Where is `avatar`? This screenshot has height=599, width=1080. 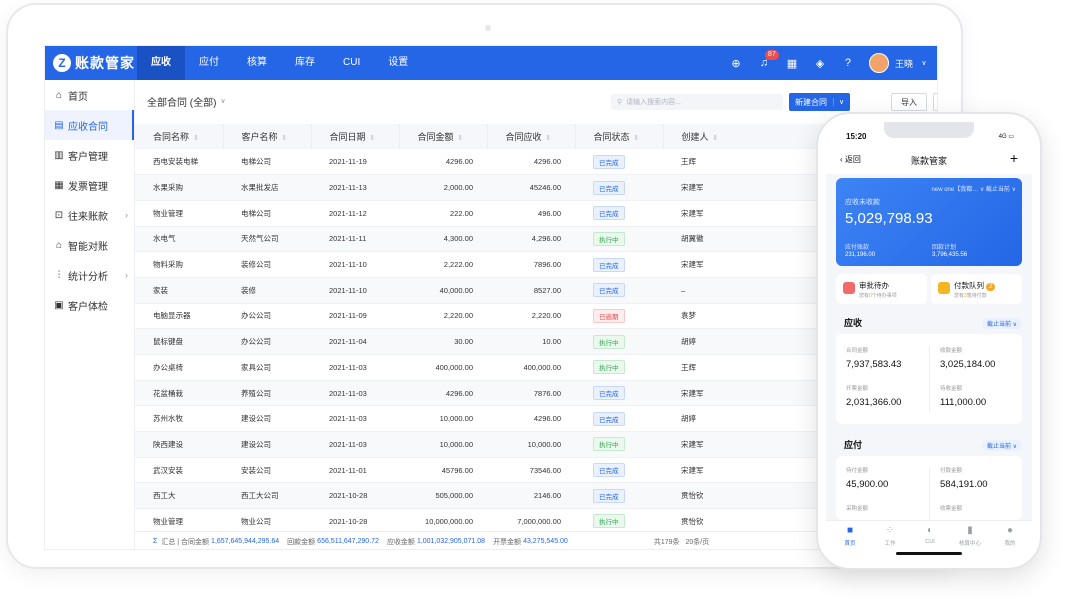 avatar is located at coordinates (878, 63).